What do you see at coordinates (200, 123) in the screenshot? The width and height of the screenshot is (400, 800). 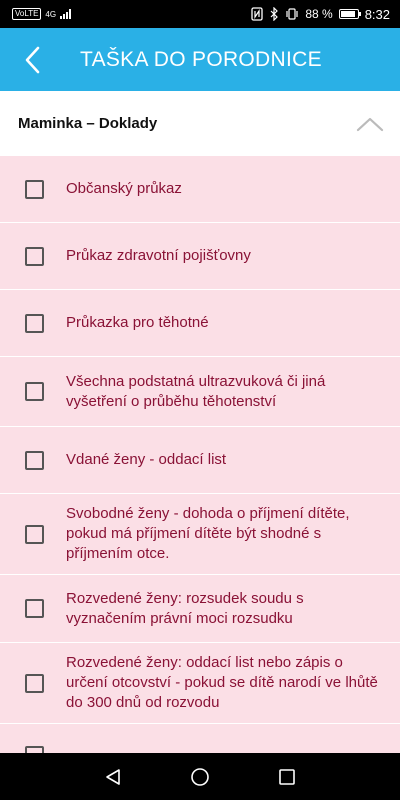 I see `section-header: Maminka – Doklady` at bounding box center [200, 123].